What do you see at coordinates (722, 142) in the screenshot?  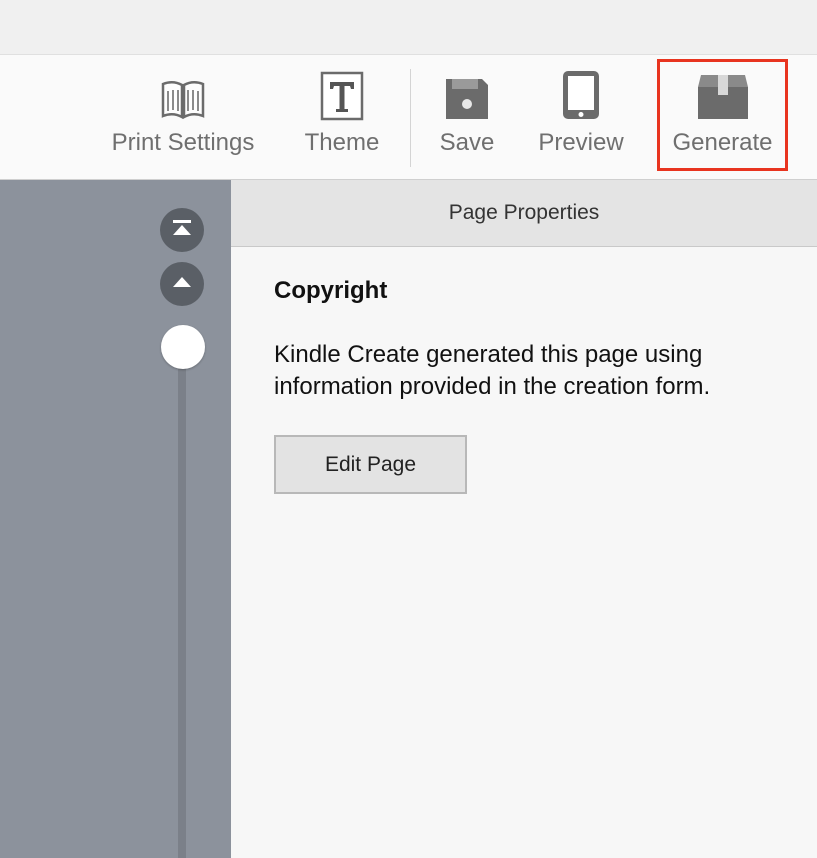 I see `generate-label: Generate` at bounding box center [722, 142].